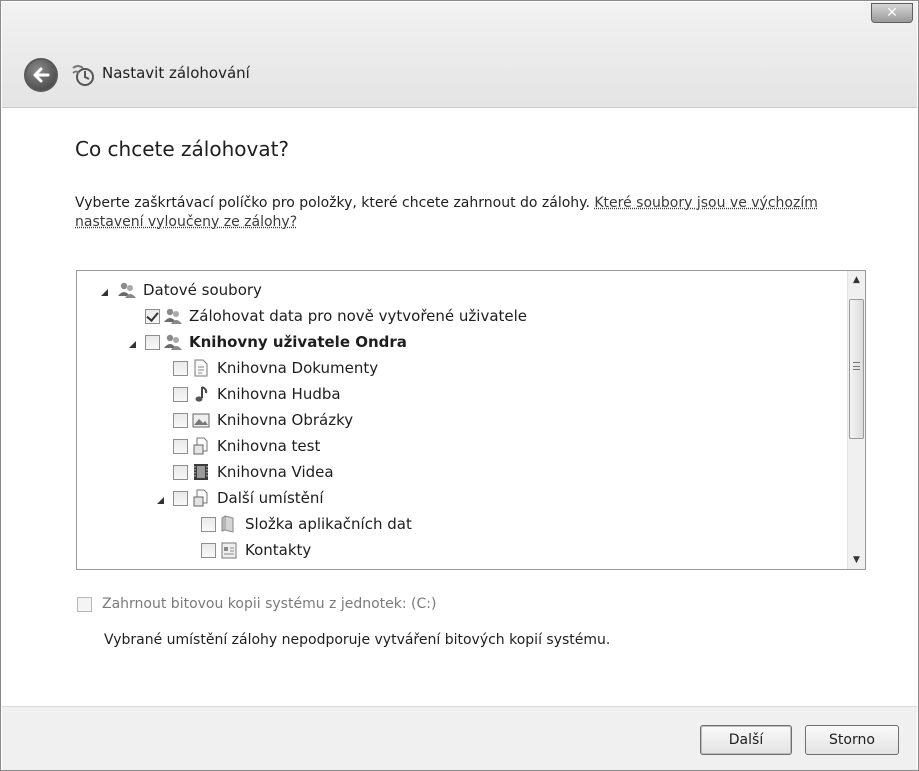 This screenshot has width=919, height=771. Describe the element at coordinates (298, 342) in the screenshot. I see `tree-item-label: Knihovny uživatele Ondra` at that location.